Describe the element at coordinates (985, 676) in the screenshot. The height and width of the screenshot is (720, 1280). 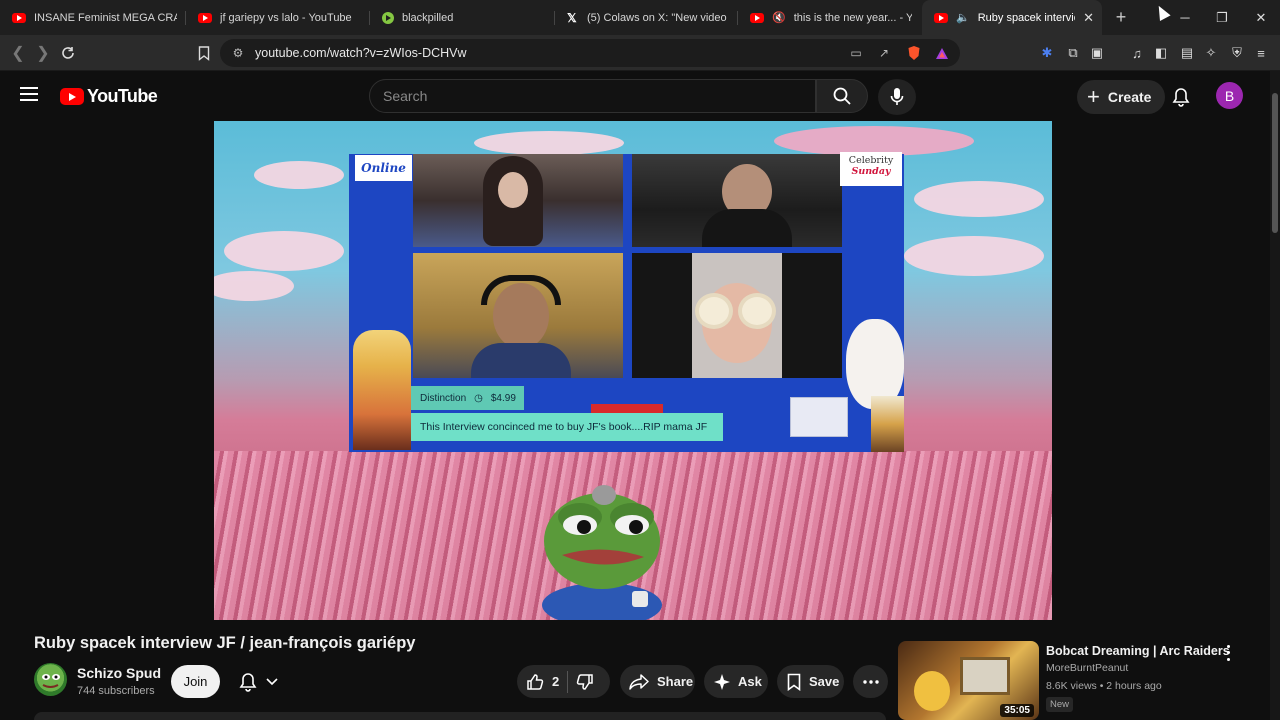
I see `thumbnail-frame` at that location.